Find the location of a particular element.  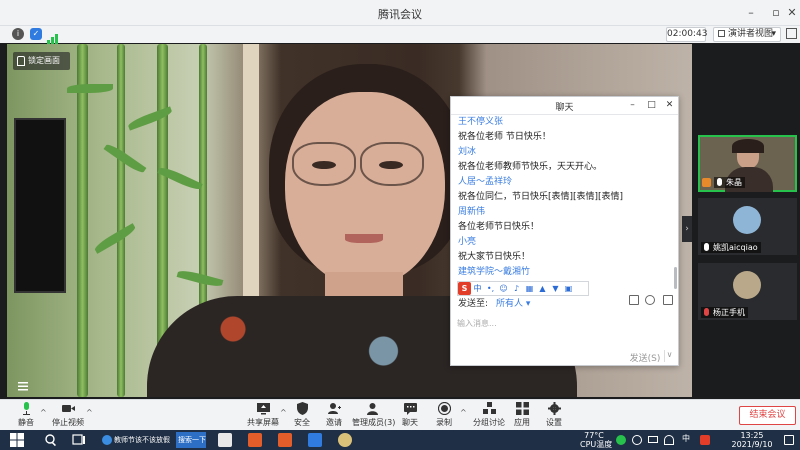

cpu-temperature-value: 77°C is located at coordinates (594, 435).